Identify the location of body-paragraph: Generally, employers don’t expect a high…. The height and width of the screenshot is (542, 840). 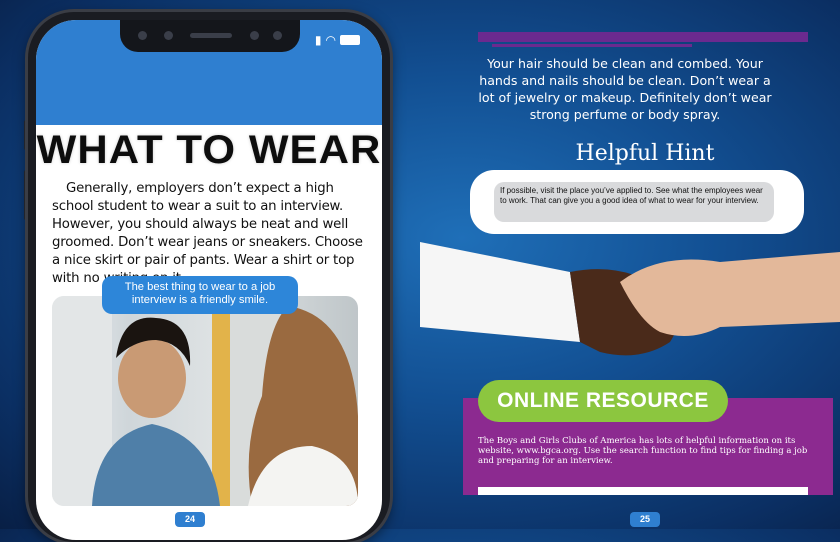
(207, 233).